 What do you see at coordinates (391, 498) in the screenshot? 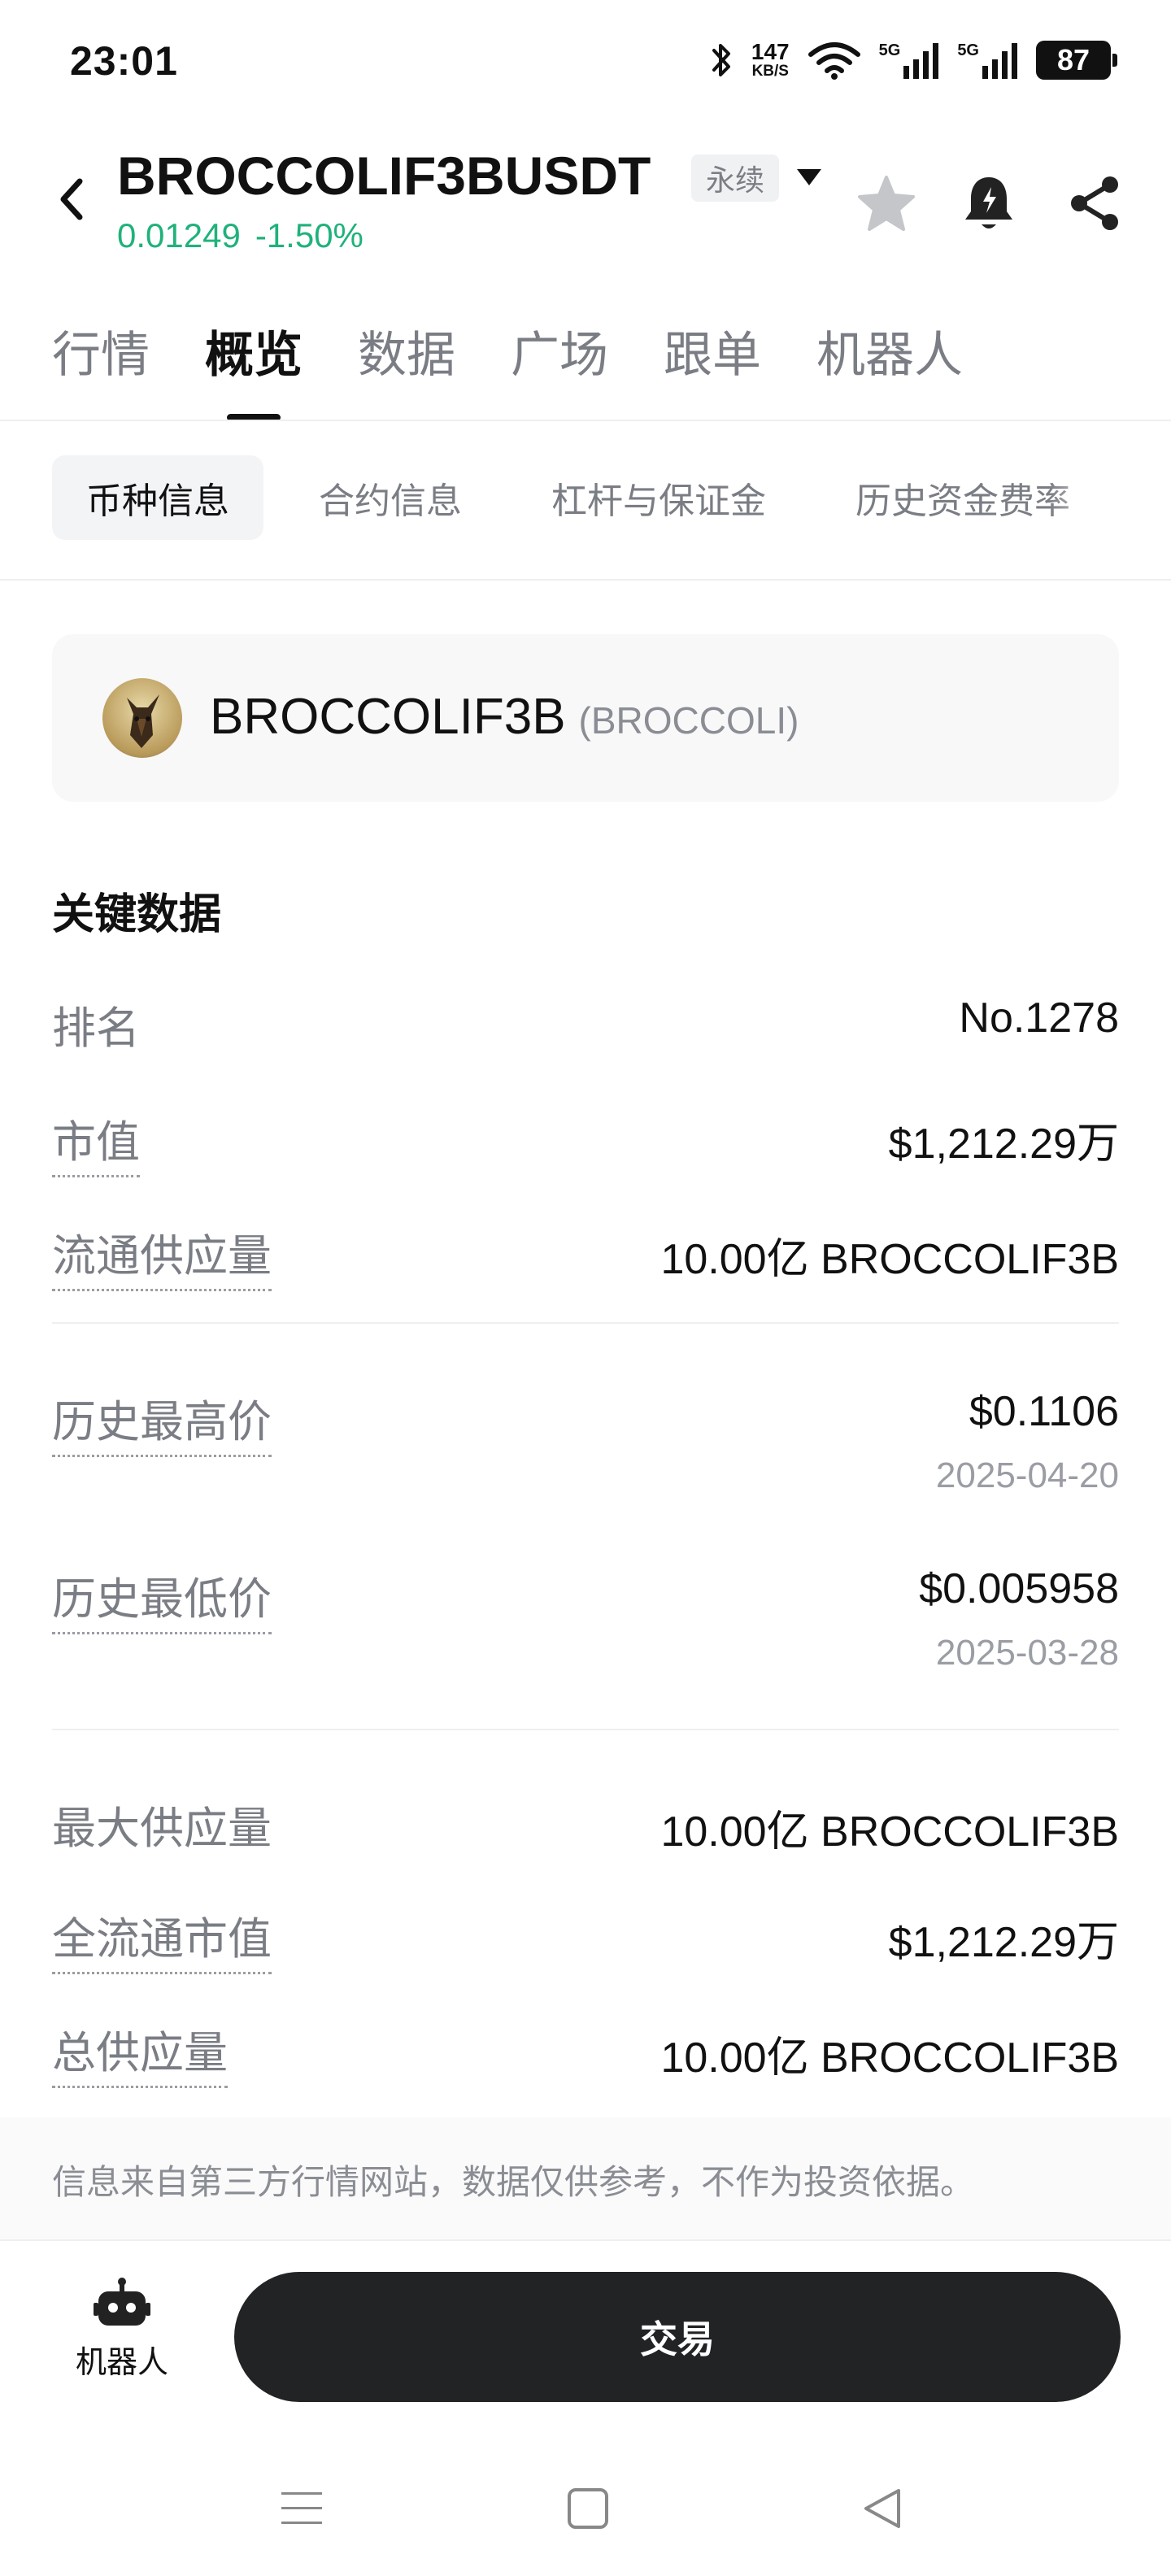
I see `subtab-contract-info: 合约信息` at bounding box center [391, 498].